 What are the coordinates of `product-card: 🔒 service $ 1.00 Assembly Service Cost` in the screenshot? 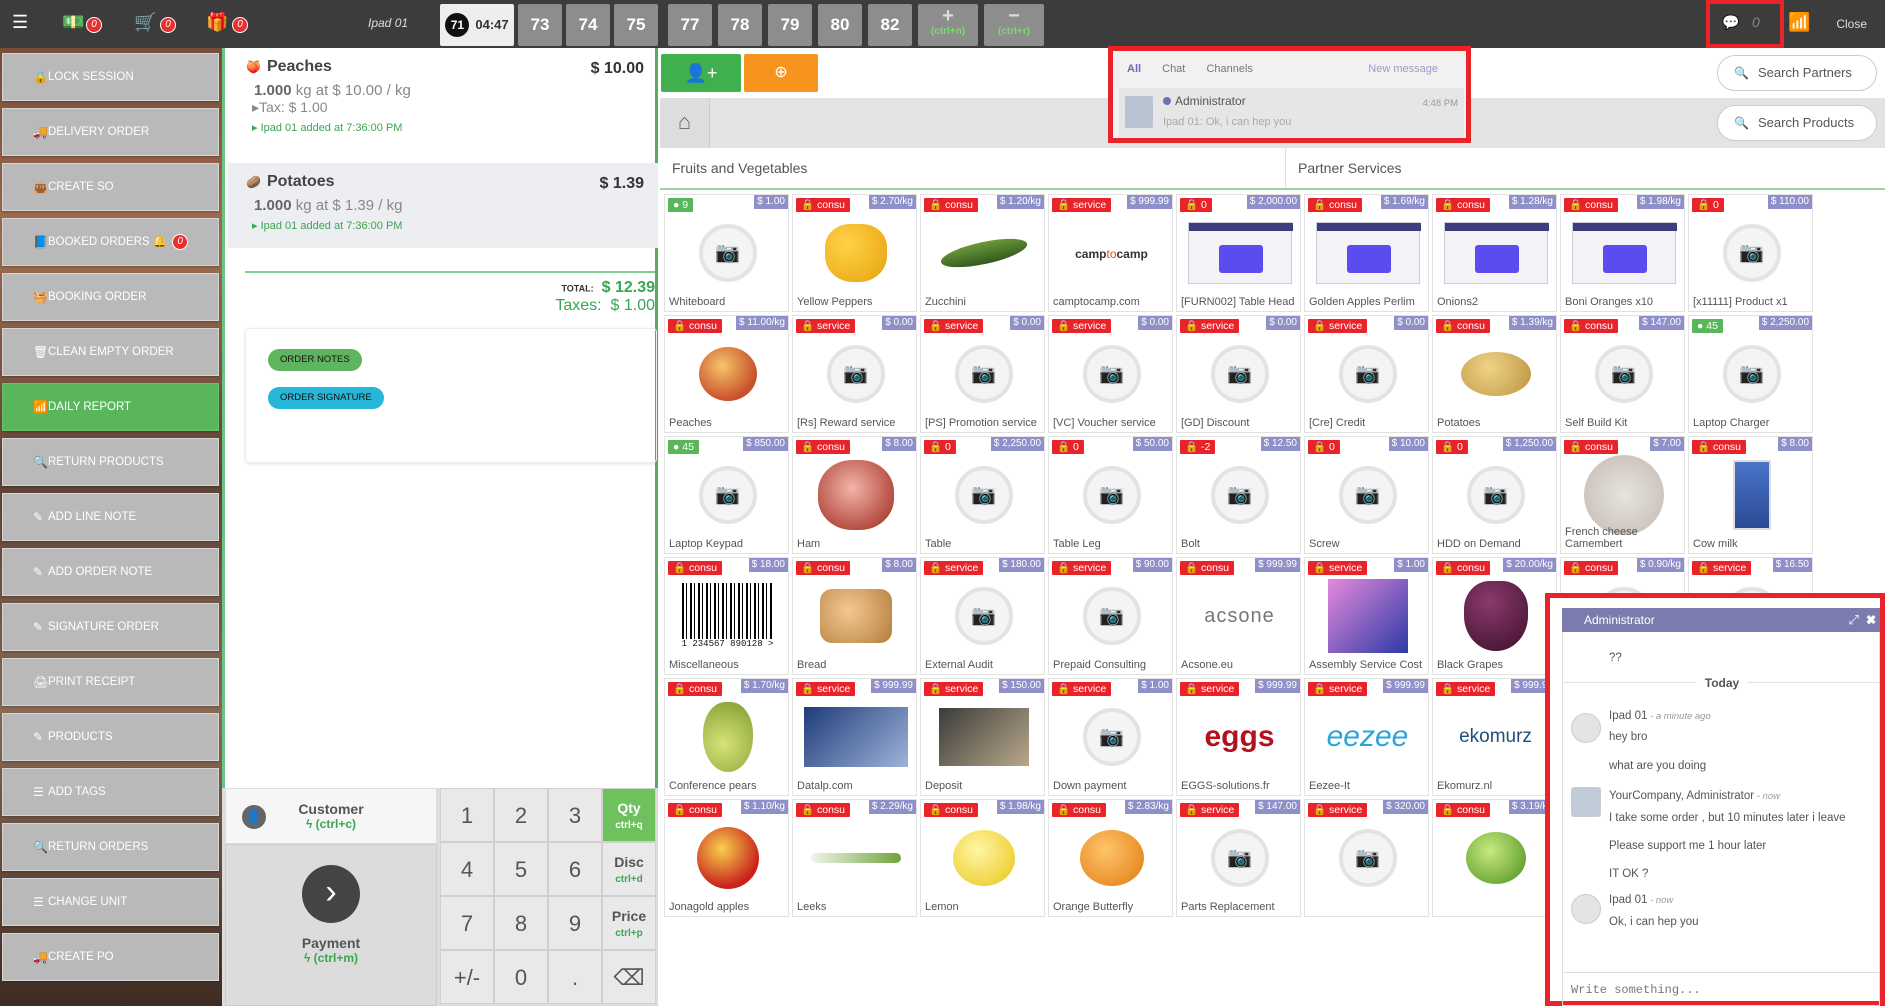 It's located at (1366, 616).